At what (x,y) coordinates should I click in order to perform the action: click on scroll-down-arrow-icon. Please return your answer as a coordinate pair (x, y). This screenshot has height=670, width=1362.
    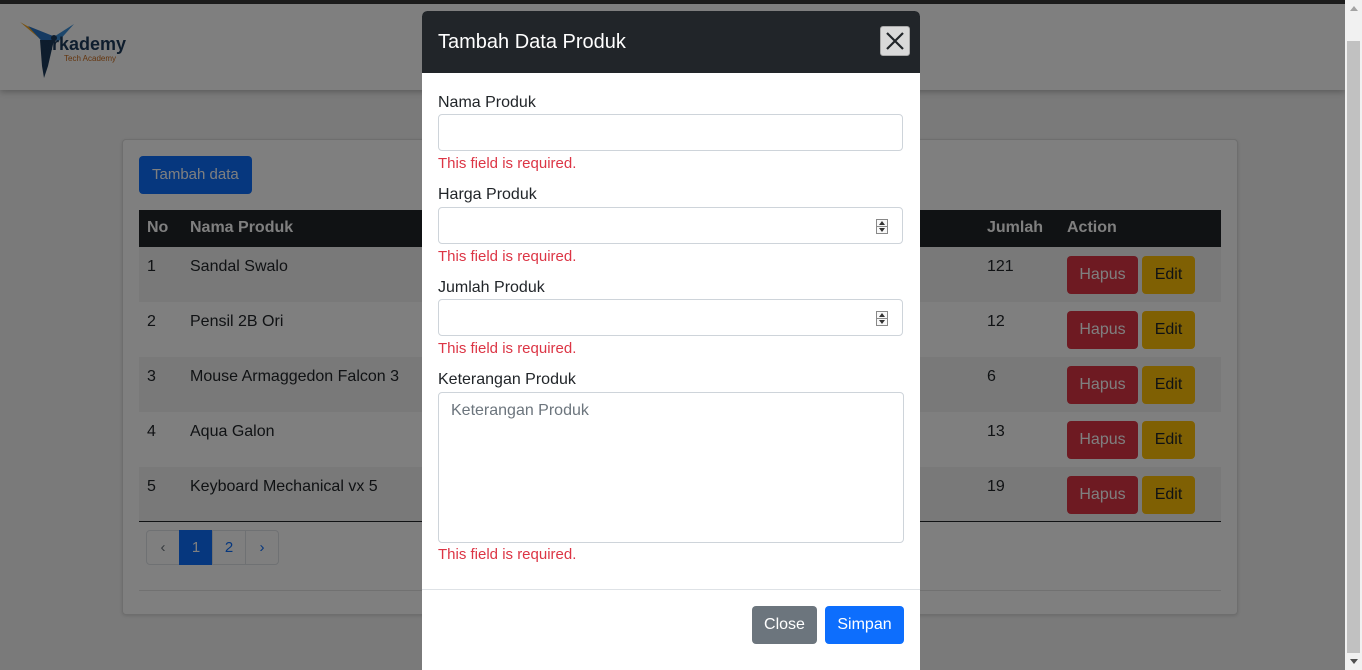
    Looking at the image, I should click on (1354, 661).